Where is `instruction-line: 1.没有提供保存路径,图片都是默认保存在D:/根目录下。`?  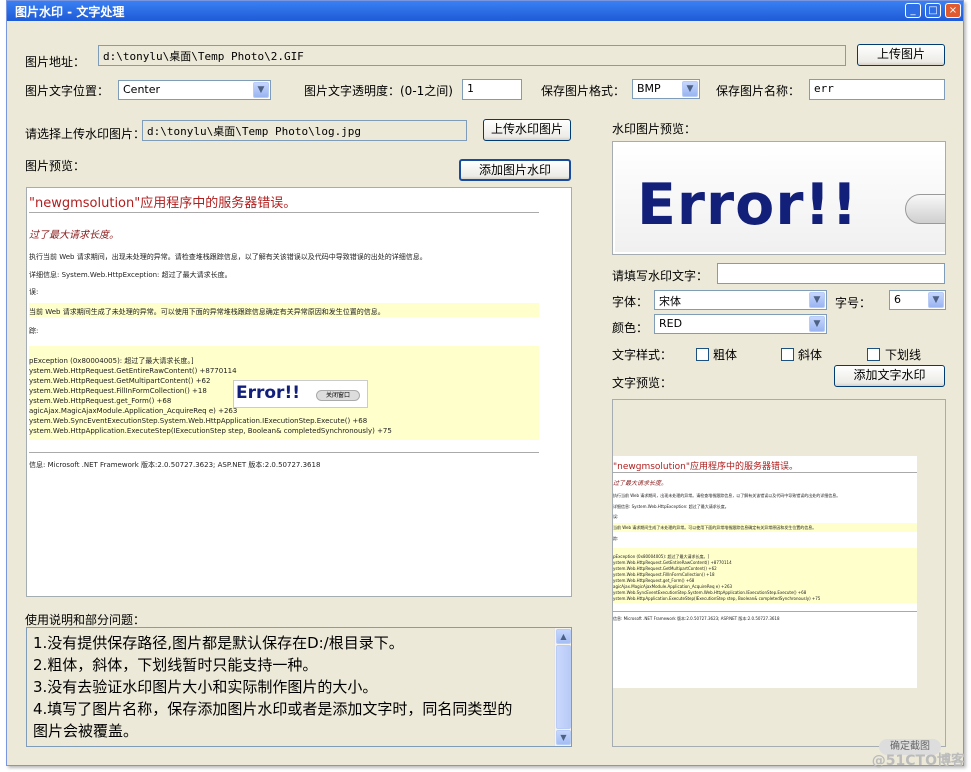 instruction-line: 1.没有提供保存路径,图片都是默认保存在D:/根目录下。 is located at coordinates (218, 643).